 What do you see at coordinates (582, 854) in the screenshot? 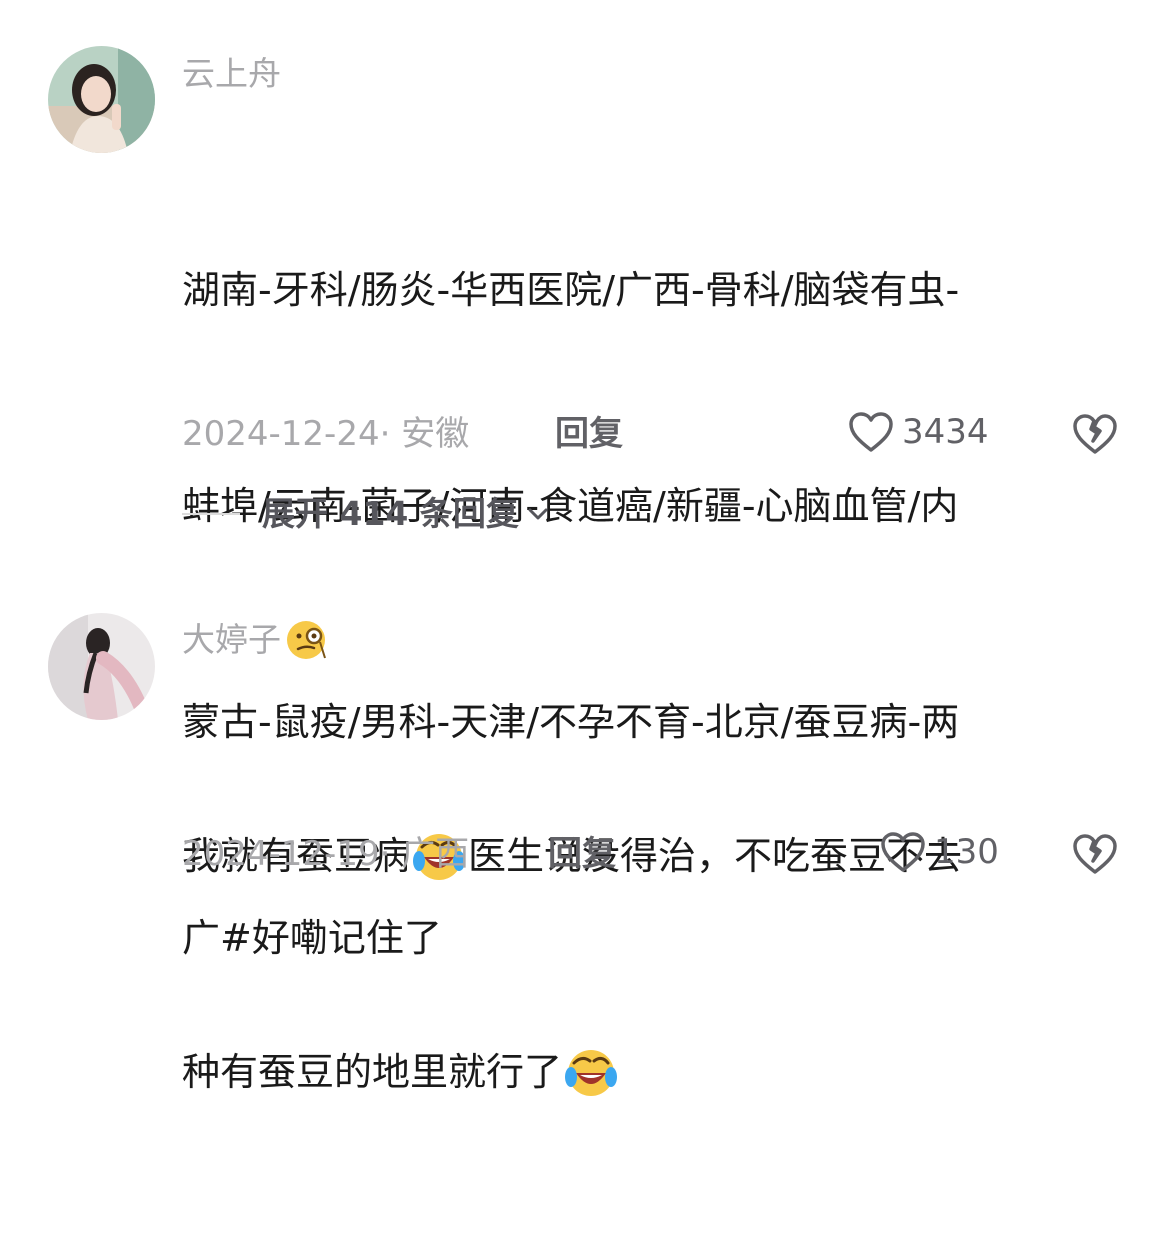
I see `reply-button: 回复` at bounding box center [582, 854].